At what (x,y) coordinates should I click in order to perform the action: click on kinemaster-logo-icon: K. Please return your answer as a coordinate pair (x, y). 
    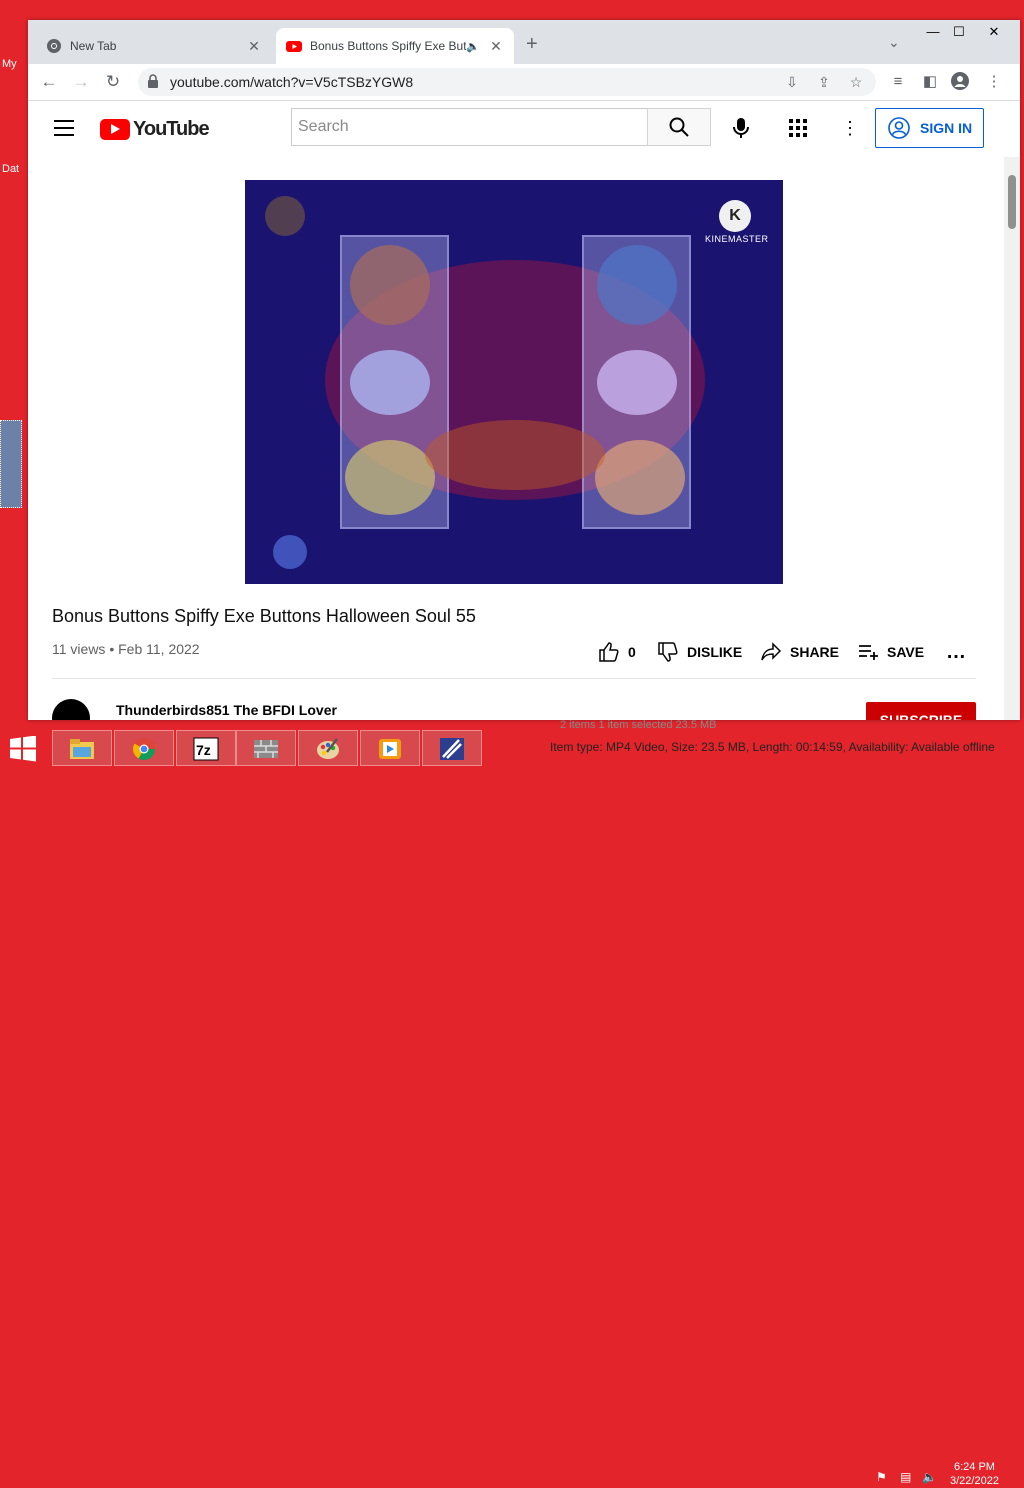
    Looking at the image, I should click on (735, 216).